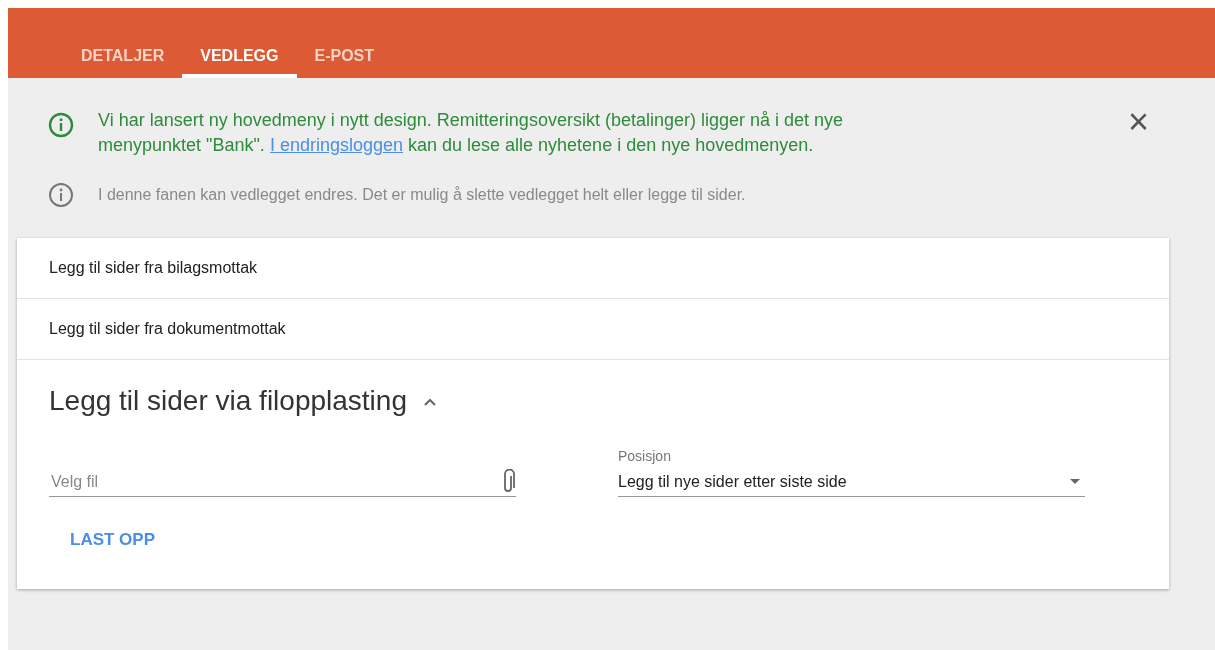  I want to click on close-button: ×, so click(1138, 122).